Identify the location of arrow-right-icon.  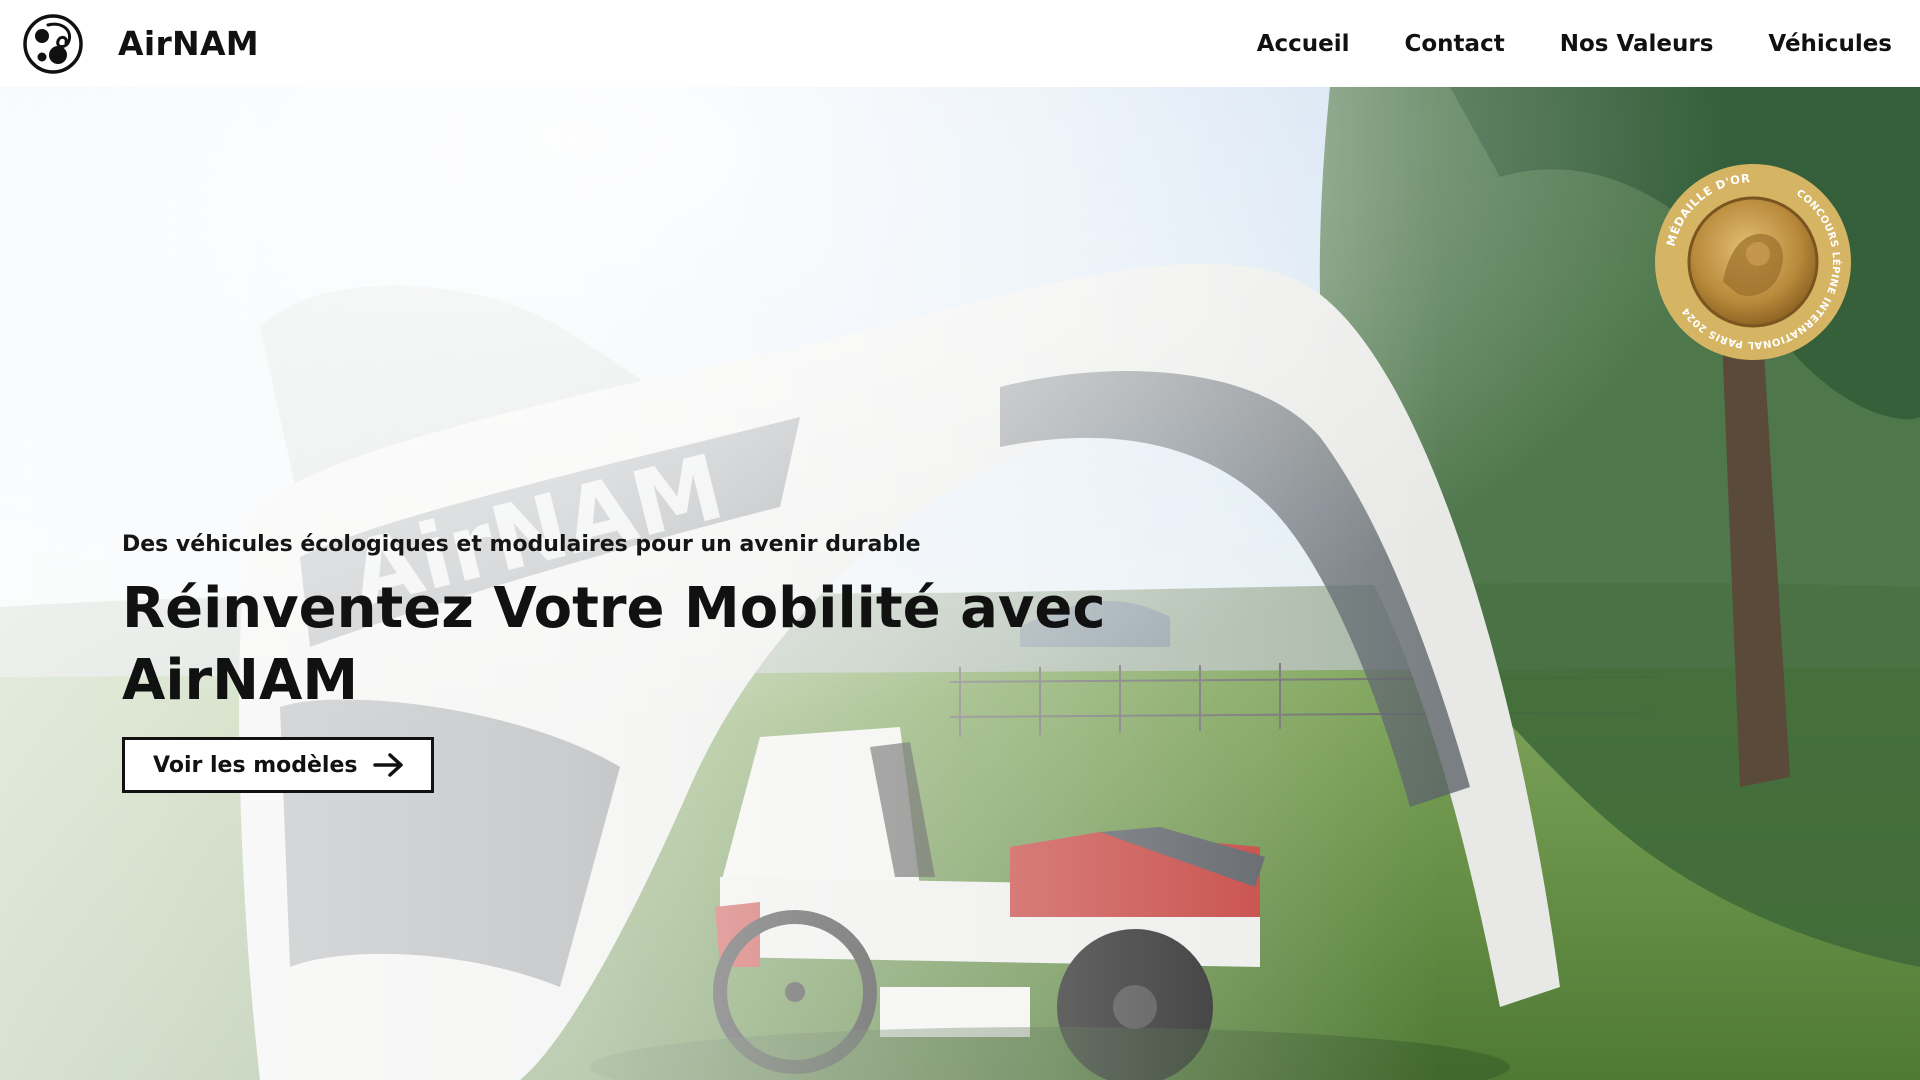
(388, 765).